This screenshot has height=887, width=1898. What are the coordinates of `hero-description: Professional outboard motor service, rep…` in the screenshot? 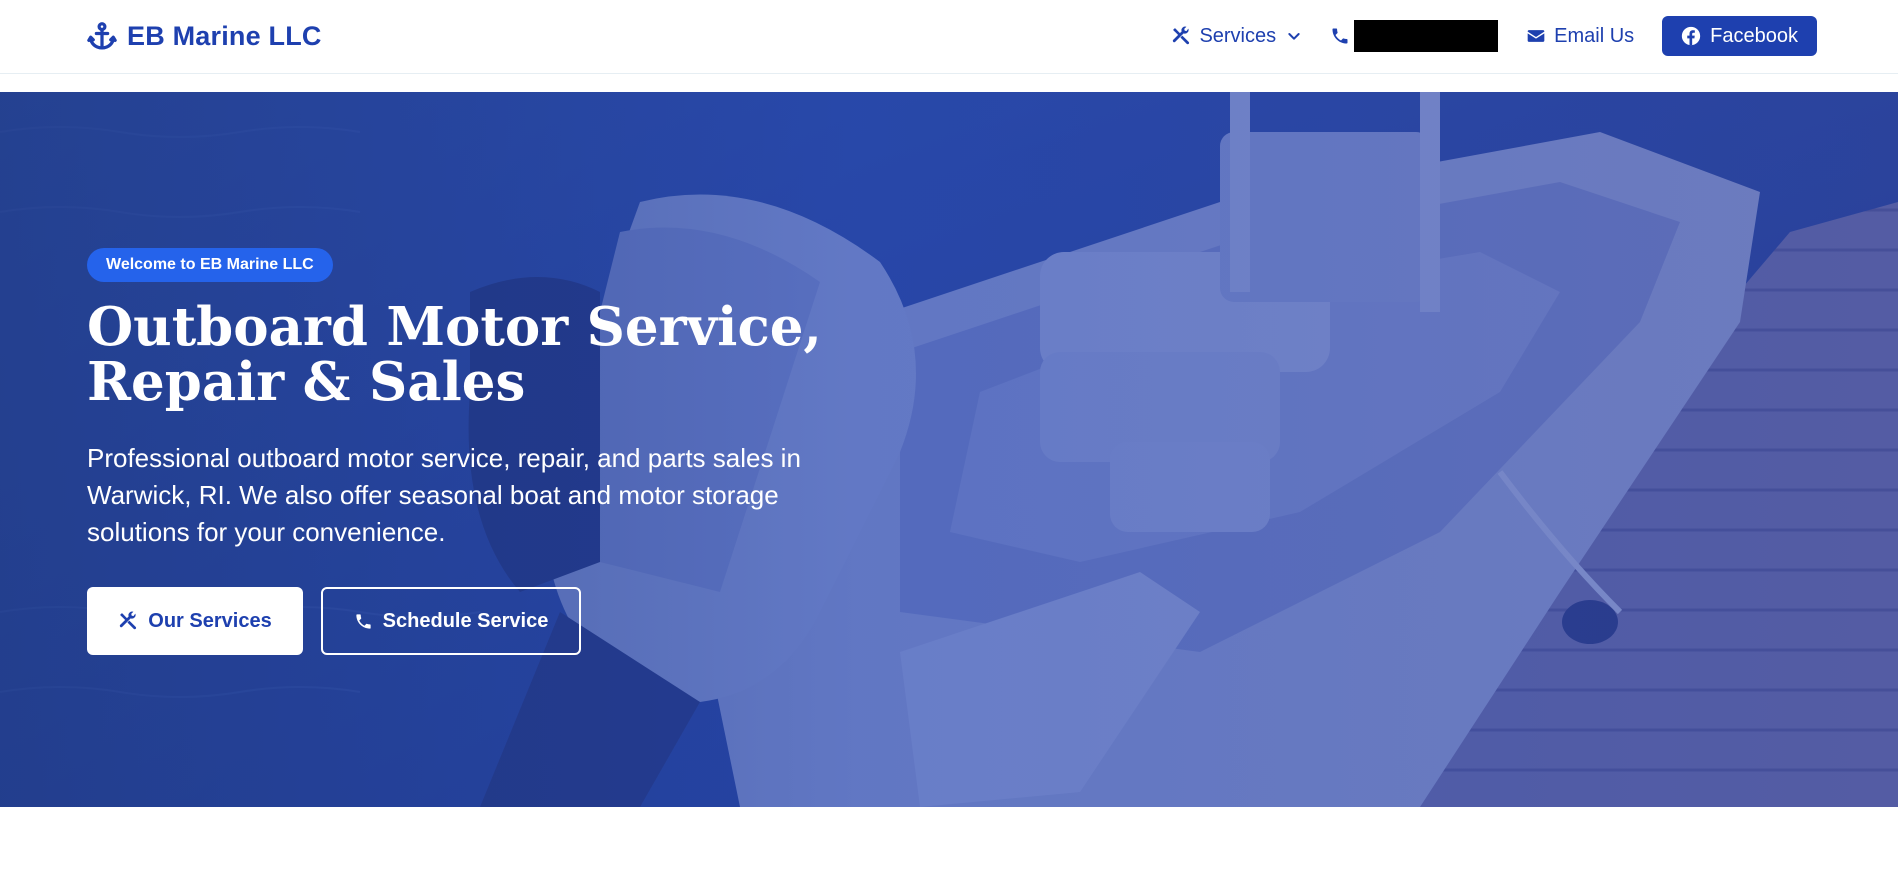 It's located at (444, 495).